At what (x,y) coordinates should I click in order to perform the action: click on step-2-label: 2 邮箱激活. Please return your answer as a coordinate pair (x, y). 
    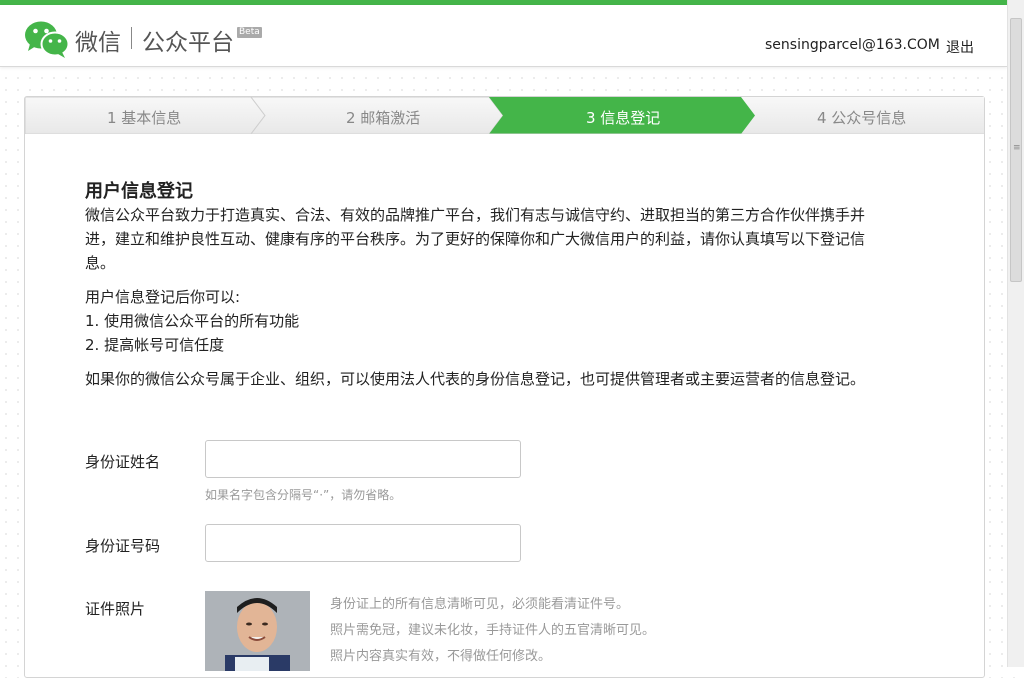
    Looking at the image, I should click on (383, 118).